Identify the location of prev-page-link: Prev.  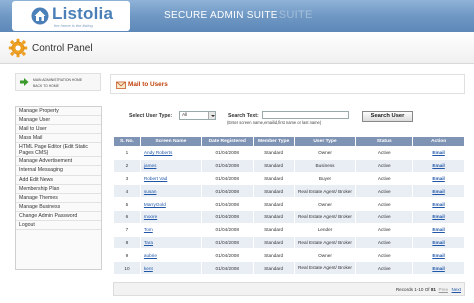
(443, 289).